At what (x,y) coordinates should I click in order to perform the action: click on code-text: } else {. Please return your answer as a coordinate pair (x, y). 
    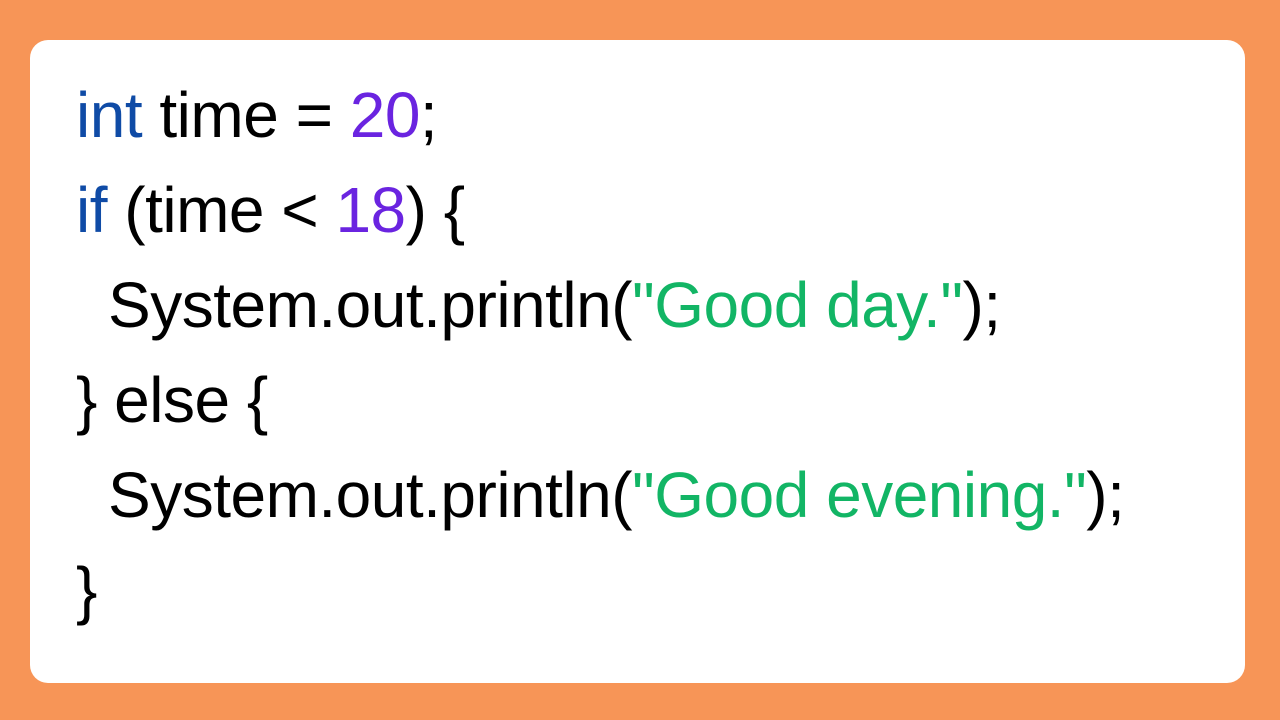
    Looking at the image, I should click on (172, 400).